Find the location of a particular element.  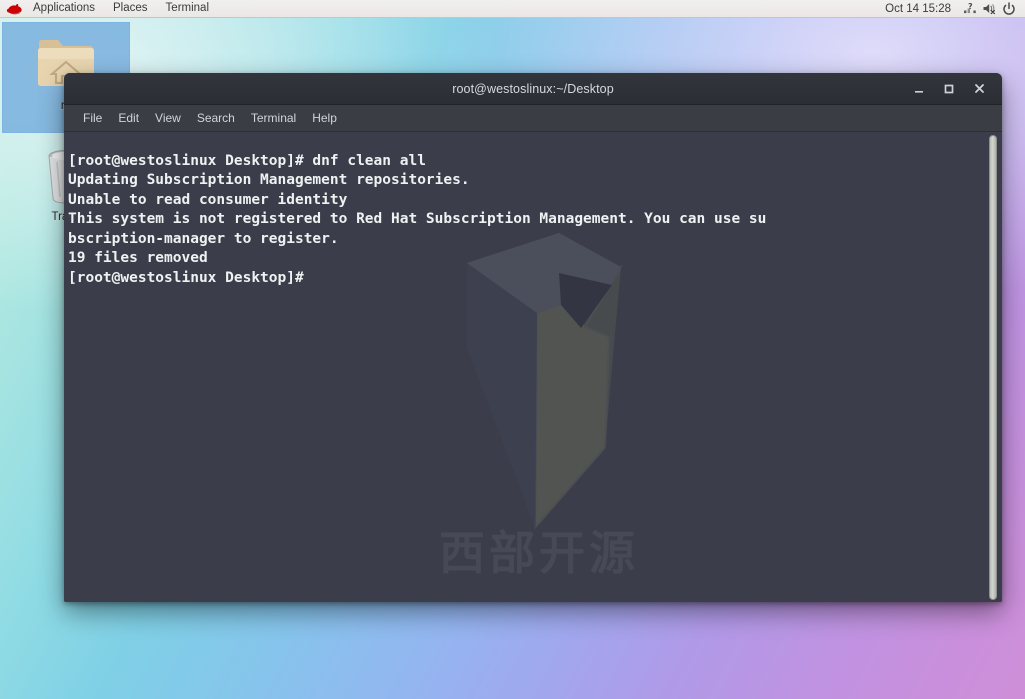

menu-item-file: File is located at coordinates (92, 118).